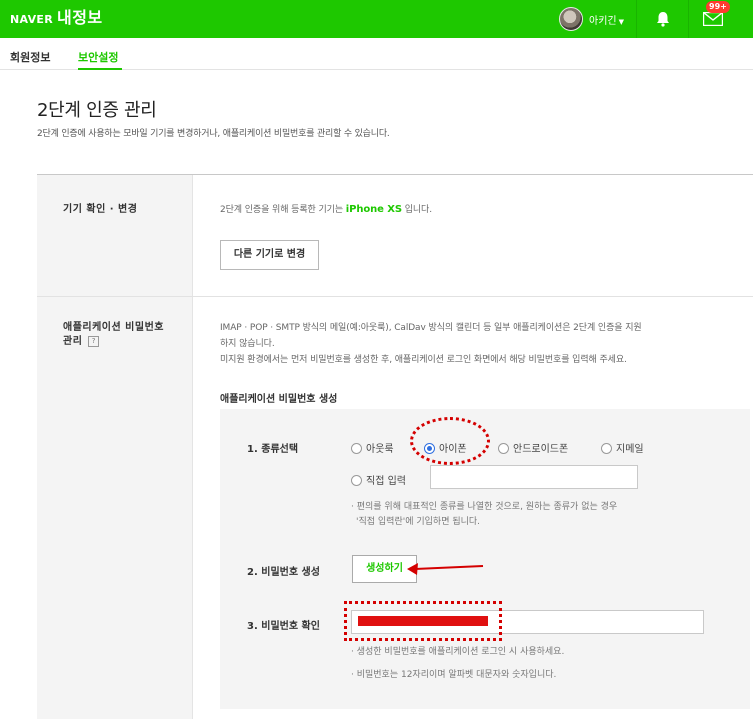 Image resolution: width=753 pixels, height=719 pixels. Describe the element at coordinates (283, 626) in the screenshot. I see `step3-label: 3. 비밀번호 확인` at that location.